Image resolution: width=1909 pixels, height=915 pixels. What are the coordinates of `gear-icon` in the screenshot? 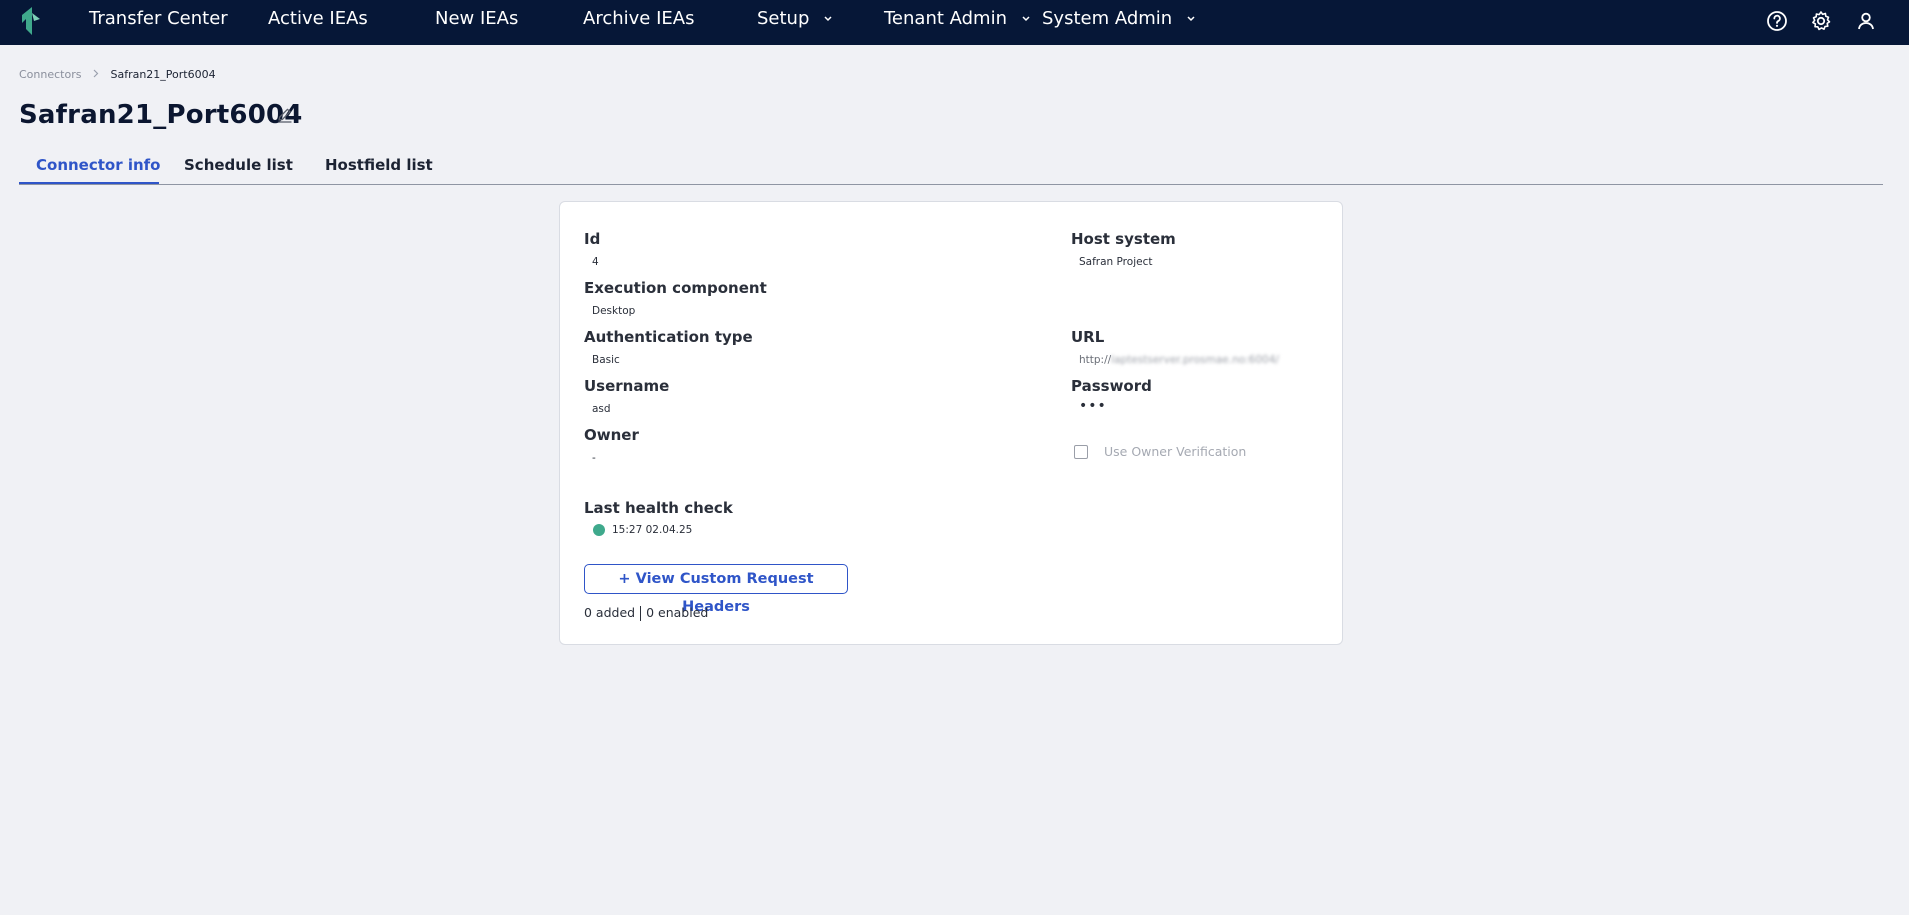 It's located at (1821, 21).